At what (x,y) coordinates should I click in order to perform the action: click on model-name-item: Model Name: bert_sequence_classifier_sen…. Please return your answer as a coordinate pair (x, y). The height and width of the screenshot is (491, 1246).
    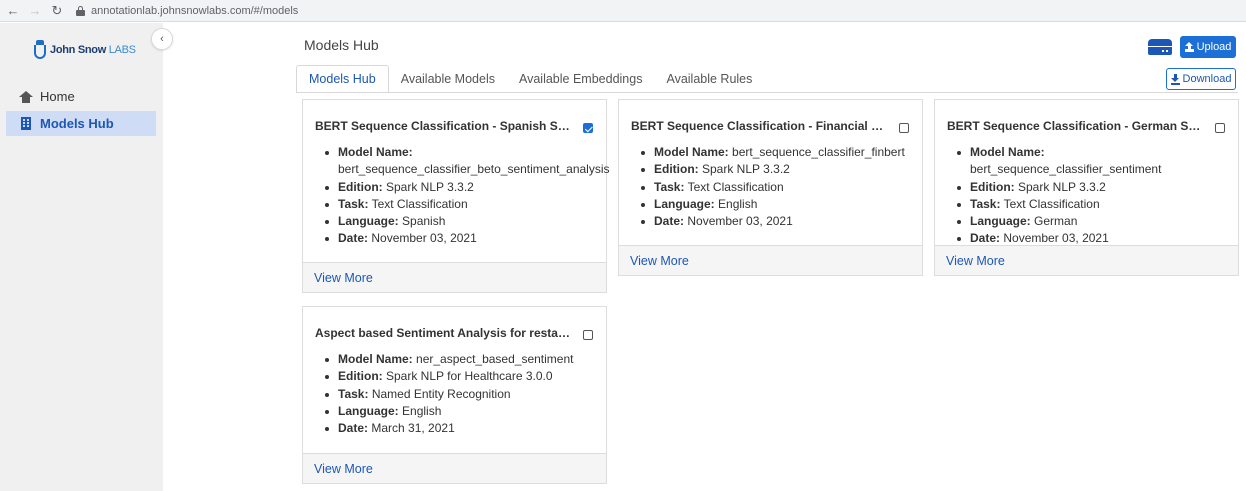
    Looking at the image, I should click on (1094, 161).